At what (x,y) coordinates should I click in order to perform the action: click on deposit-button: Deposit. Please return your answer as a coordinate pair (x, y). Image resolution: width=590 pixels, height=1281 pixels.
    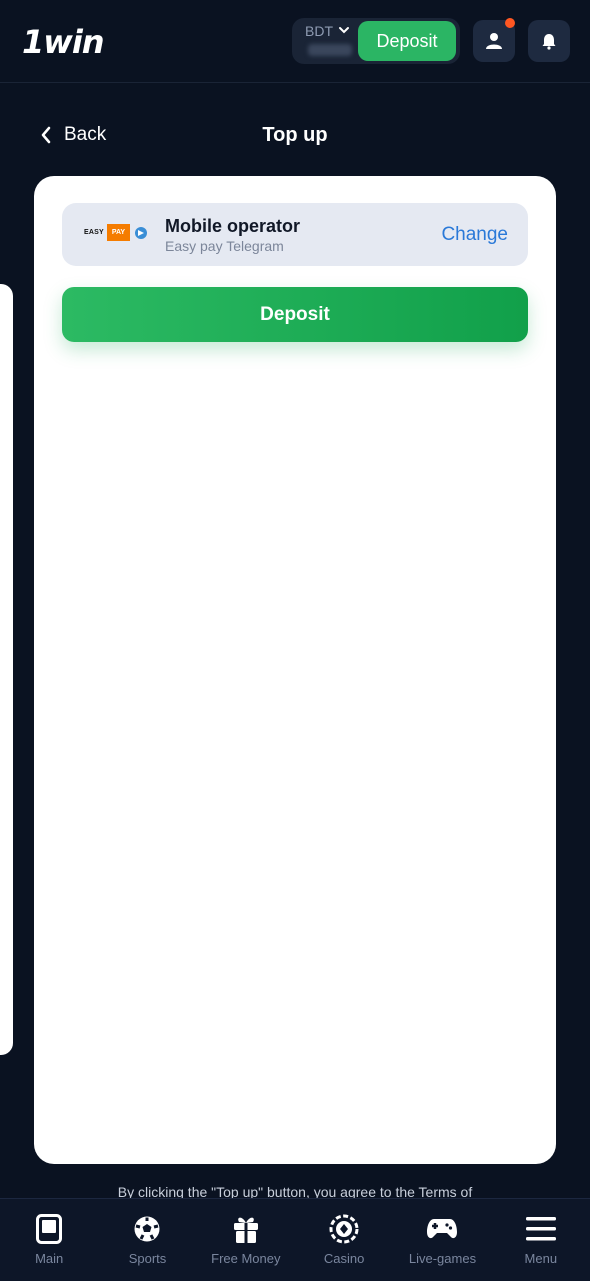
    Looking at the image, I should click on (295, 314).